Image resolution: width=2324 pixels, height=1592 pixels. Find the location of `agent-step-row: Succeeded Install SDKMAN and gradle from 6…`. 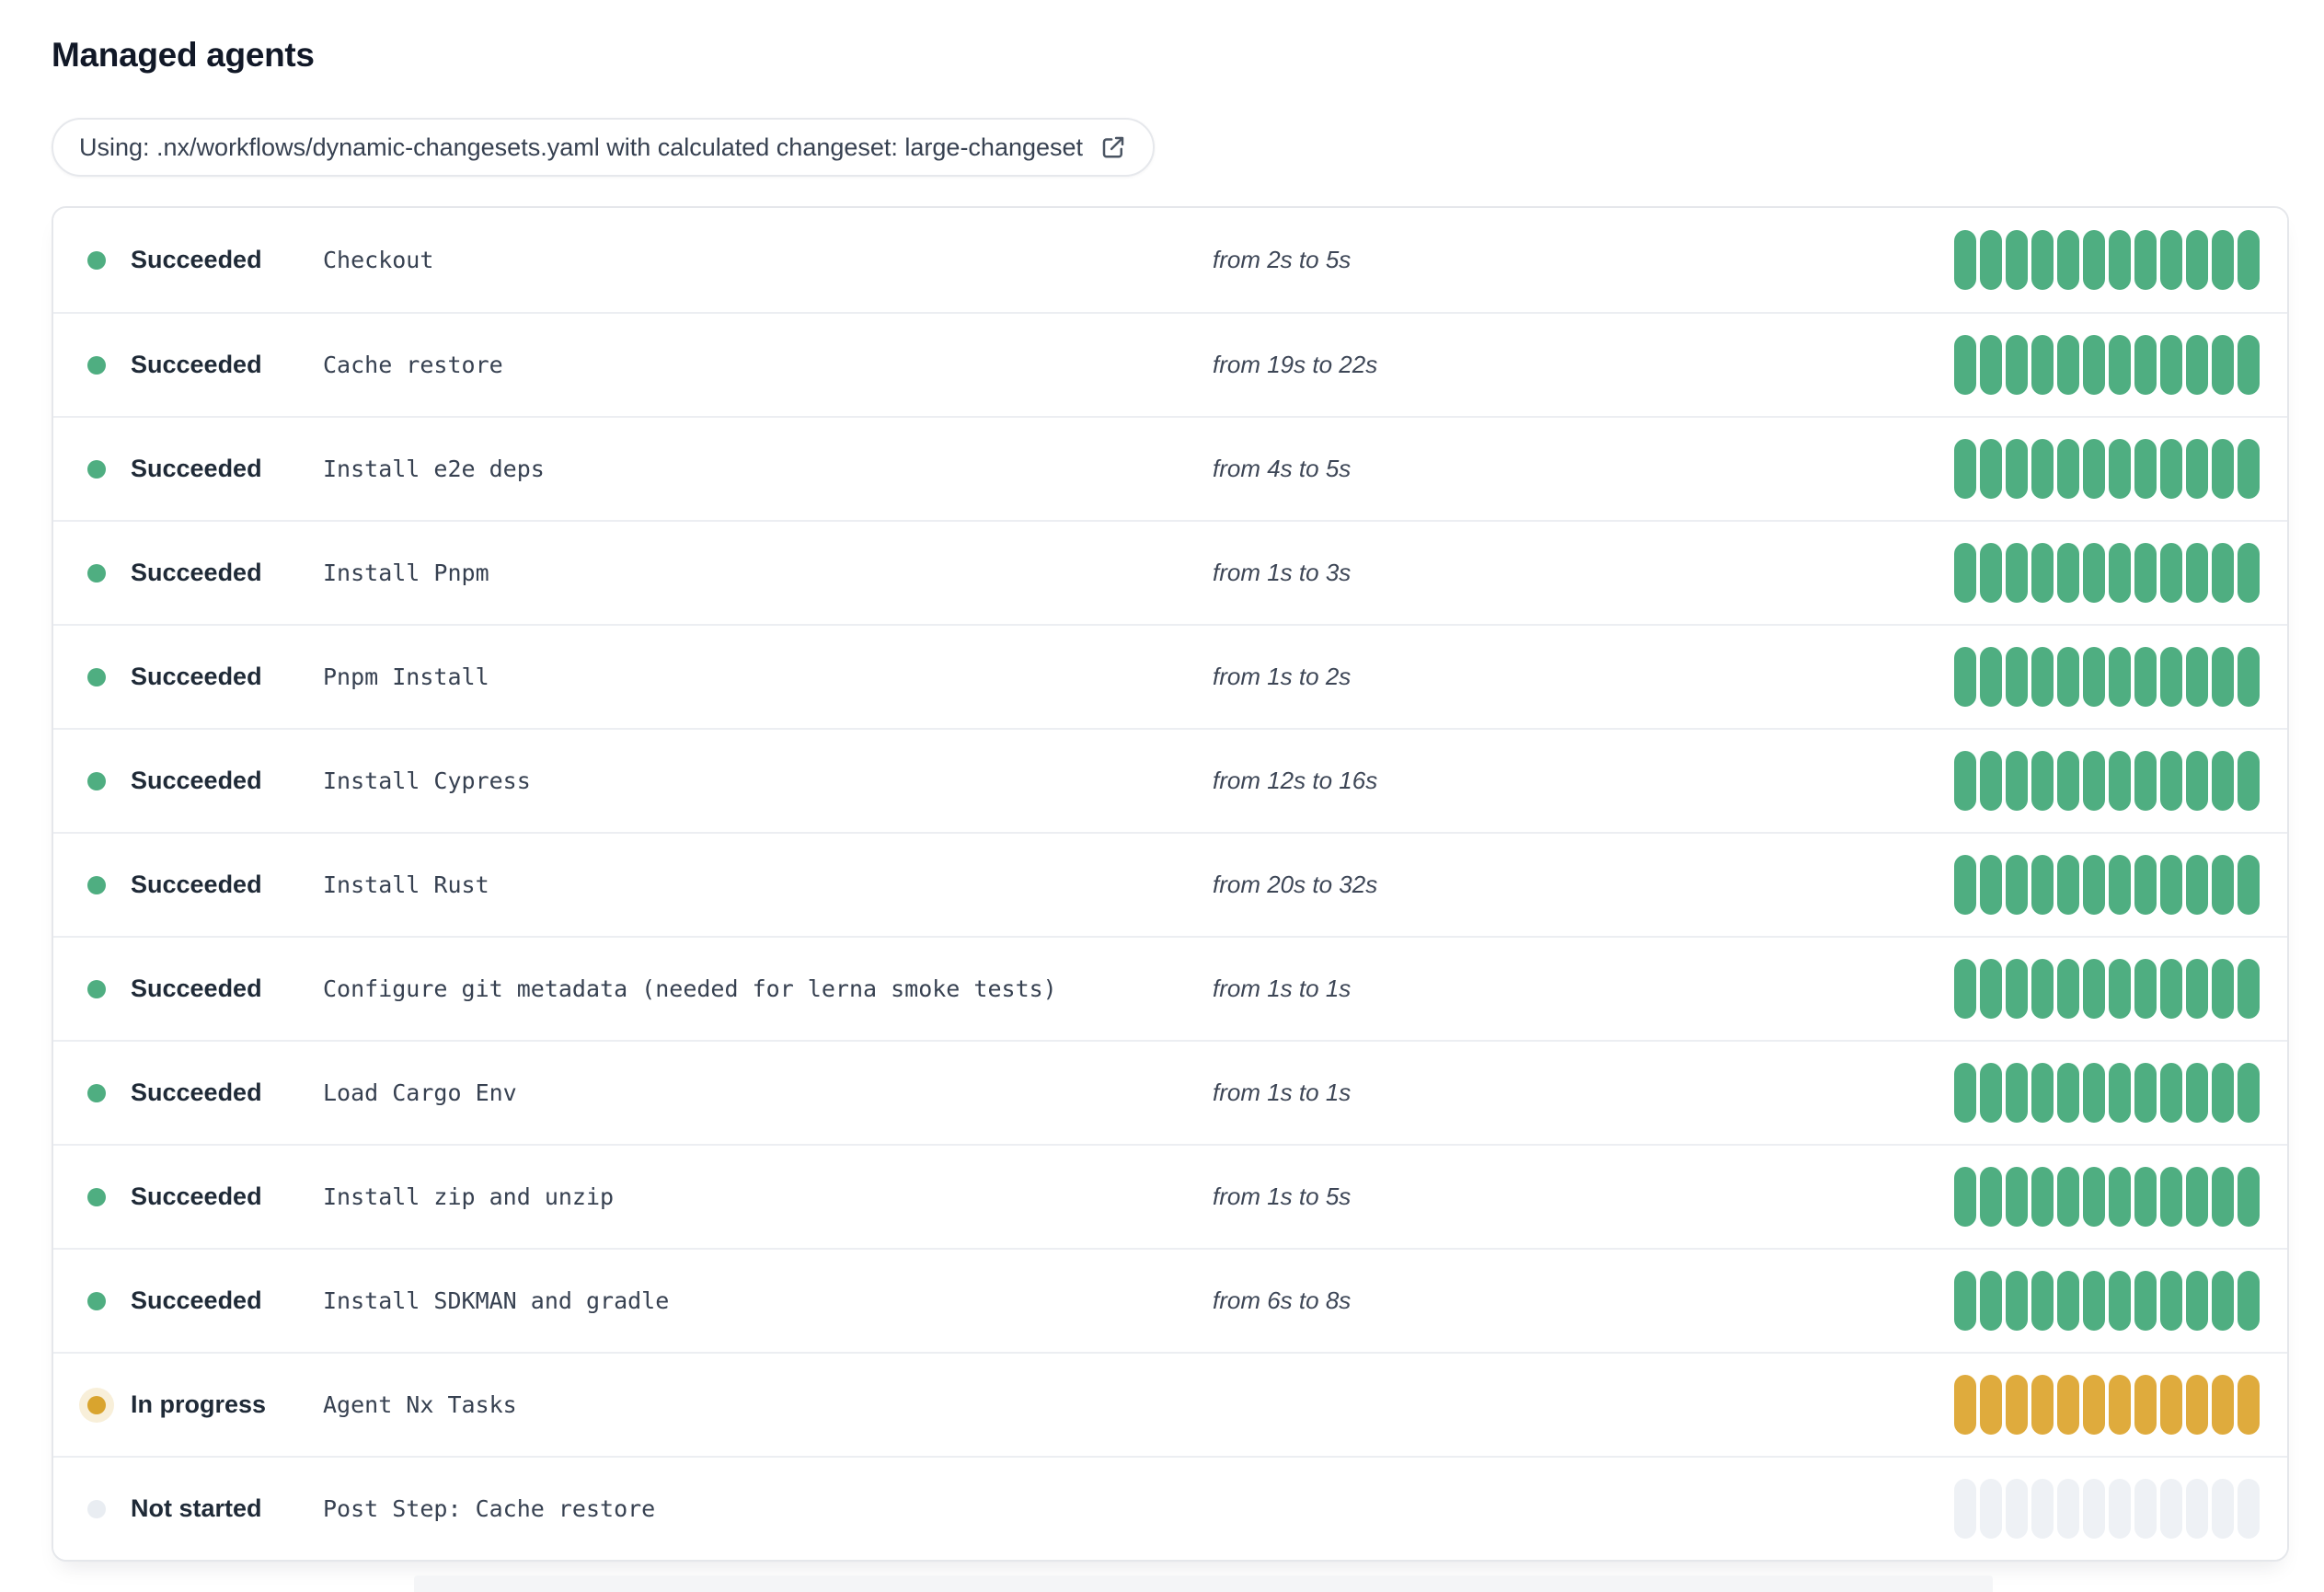

agent-step-row: Succeeded Install SDKMAN and gradle from 6… is located at coordinates (1170, 1300).